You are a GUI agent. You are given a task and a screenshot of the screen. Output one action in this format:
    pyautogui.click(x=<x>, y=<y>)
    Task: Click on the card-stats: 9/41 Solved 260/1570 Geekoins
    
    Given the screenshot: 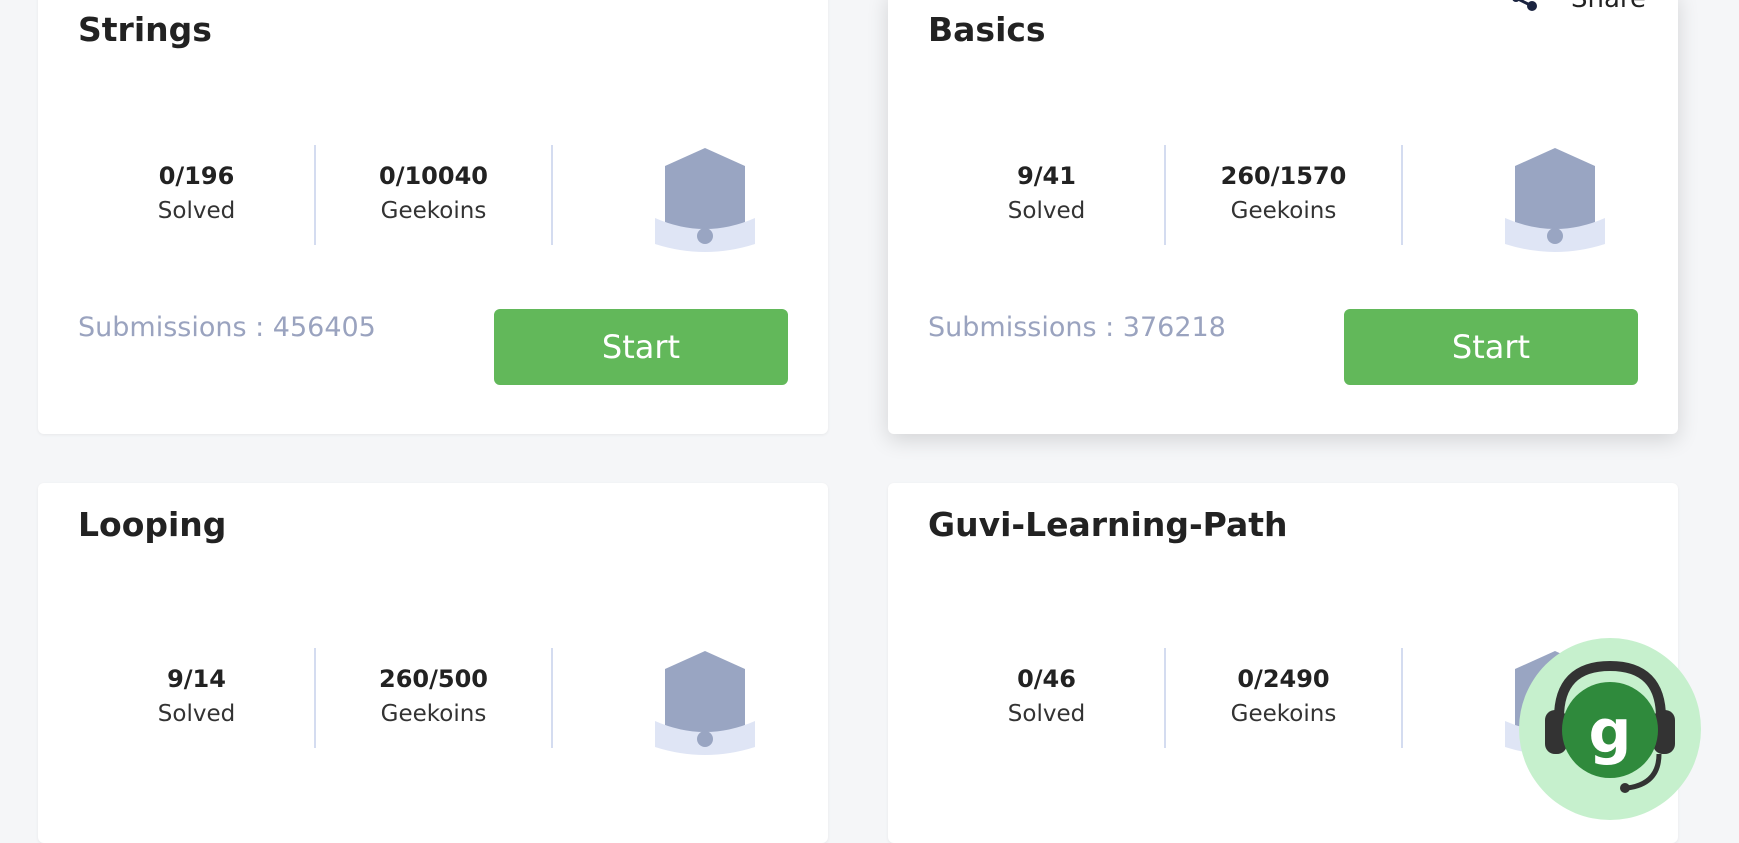 What is the action you would take?
    pyautogui.click(x=1283, y=197)
    